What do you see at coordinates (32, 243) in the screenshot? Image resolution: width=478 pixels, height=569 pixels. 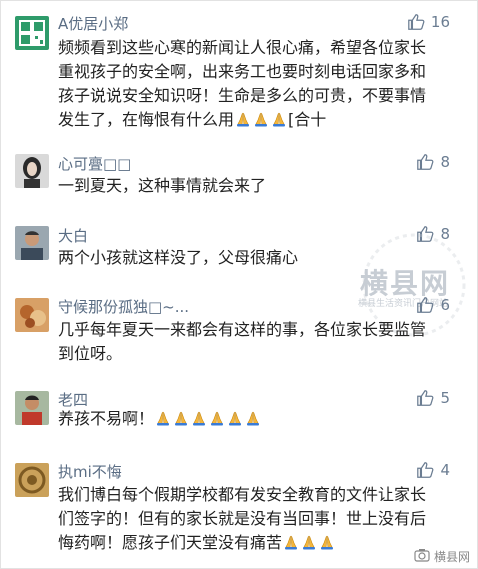 I see `man-avatar` at bounding box center [32, 243].